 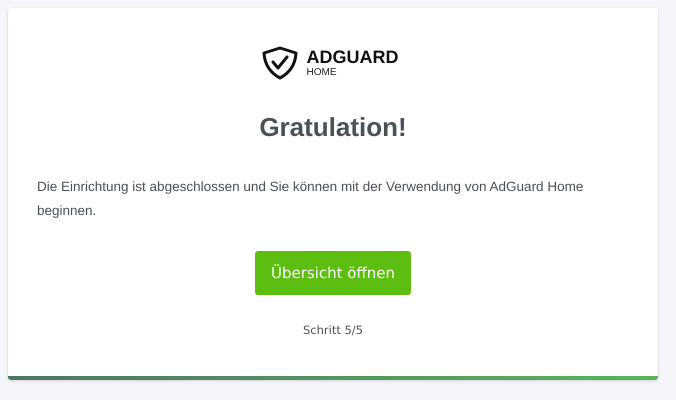 What do you see at coordinates (280, 63) in the screenshot?
I see `shield-check-icon` at bounding box center [280, 63].